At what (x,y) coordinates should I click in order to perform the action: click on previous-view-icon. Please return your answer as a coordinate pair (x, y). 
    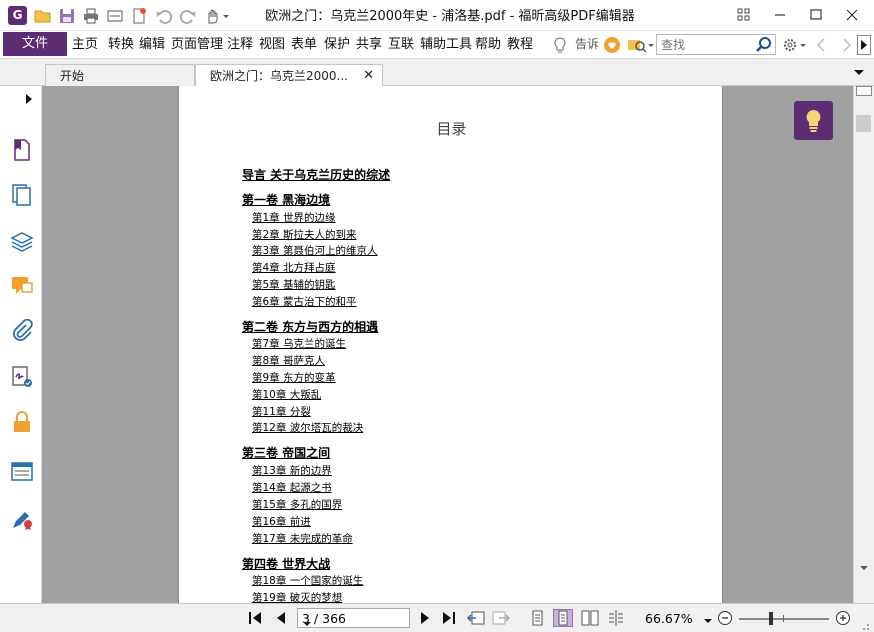
    Looking at the image, I should click on (476, 618).